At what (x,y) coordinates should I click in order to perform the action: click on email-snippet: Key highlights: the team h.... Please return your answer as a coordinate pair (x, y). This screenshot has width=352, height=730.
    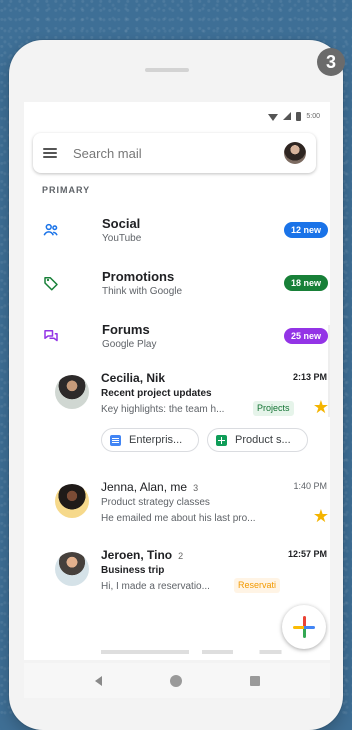
    Looking at the image, I should click on (163, 409).